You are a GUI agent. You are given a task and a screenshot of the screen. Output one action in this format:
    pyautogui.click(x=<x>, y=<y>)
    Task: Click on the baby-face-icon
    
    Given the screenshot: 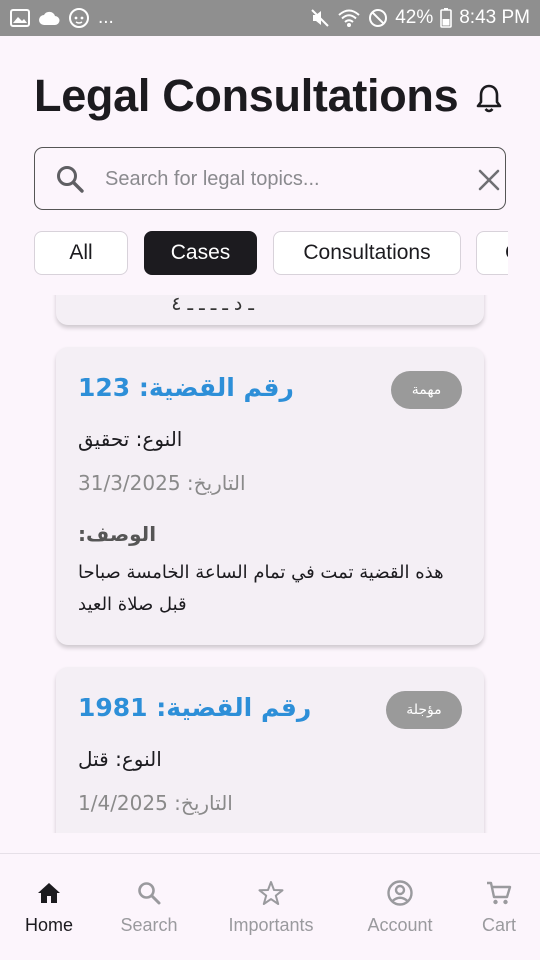 What is the action you would take?
    pyautogui.click(x=79, y=18)
    